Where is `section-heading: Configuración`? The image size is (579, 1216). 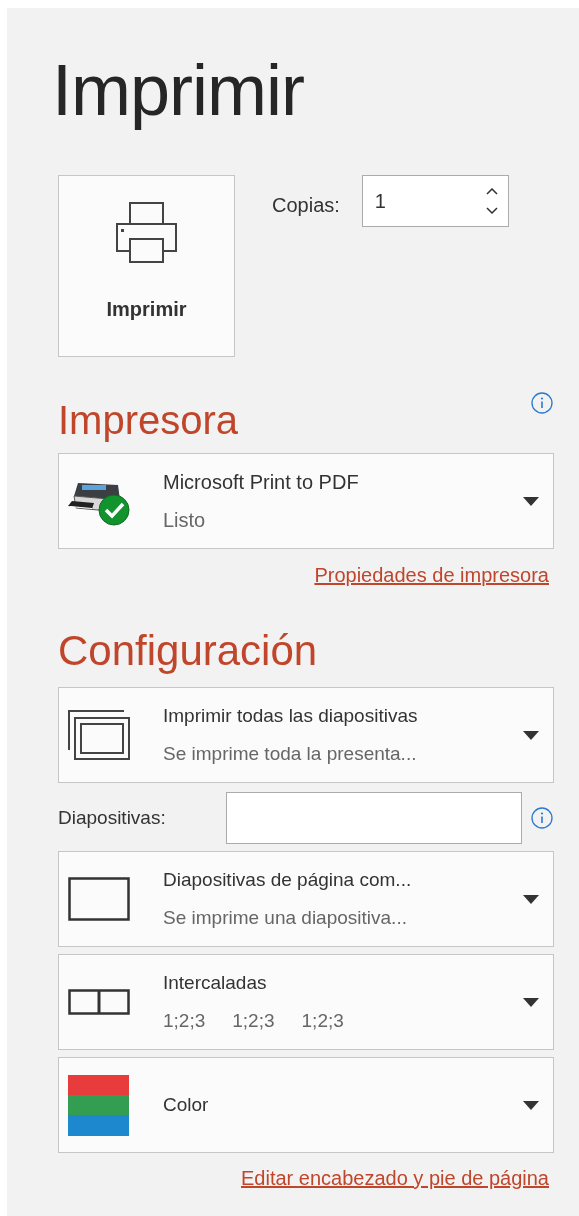
section-heading: Configuración is located at coordinates (188, 651).